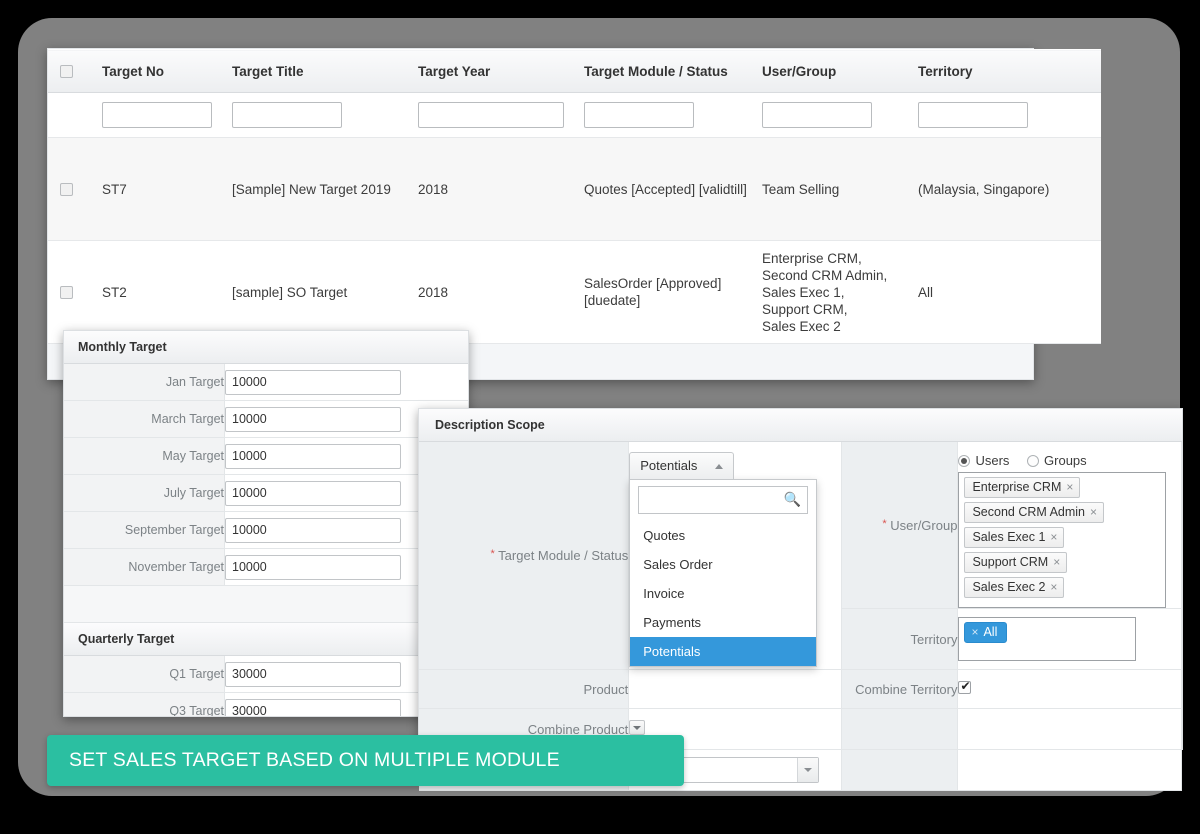  What do you see at coordinates (735, 689) in the screenshot?
I see `product-value-cell` at bounding box center [735, 689].